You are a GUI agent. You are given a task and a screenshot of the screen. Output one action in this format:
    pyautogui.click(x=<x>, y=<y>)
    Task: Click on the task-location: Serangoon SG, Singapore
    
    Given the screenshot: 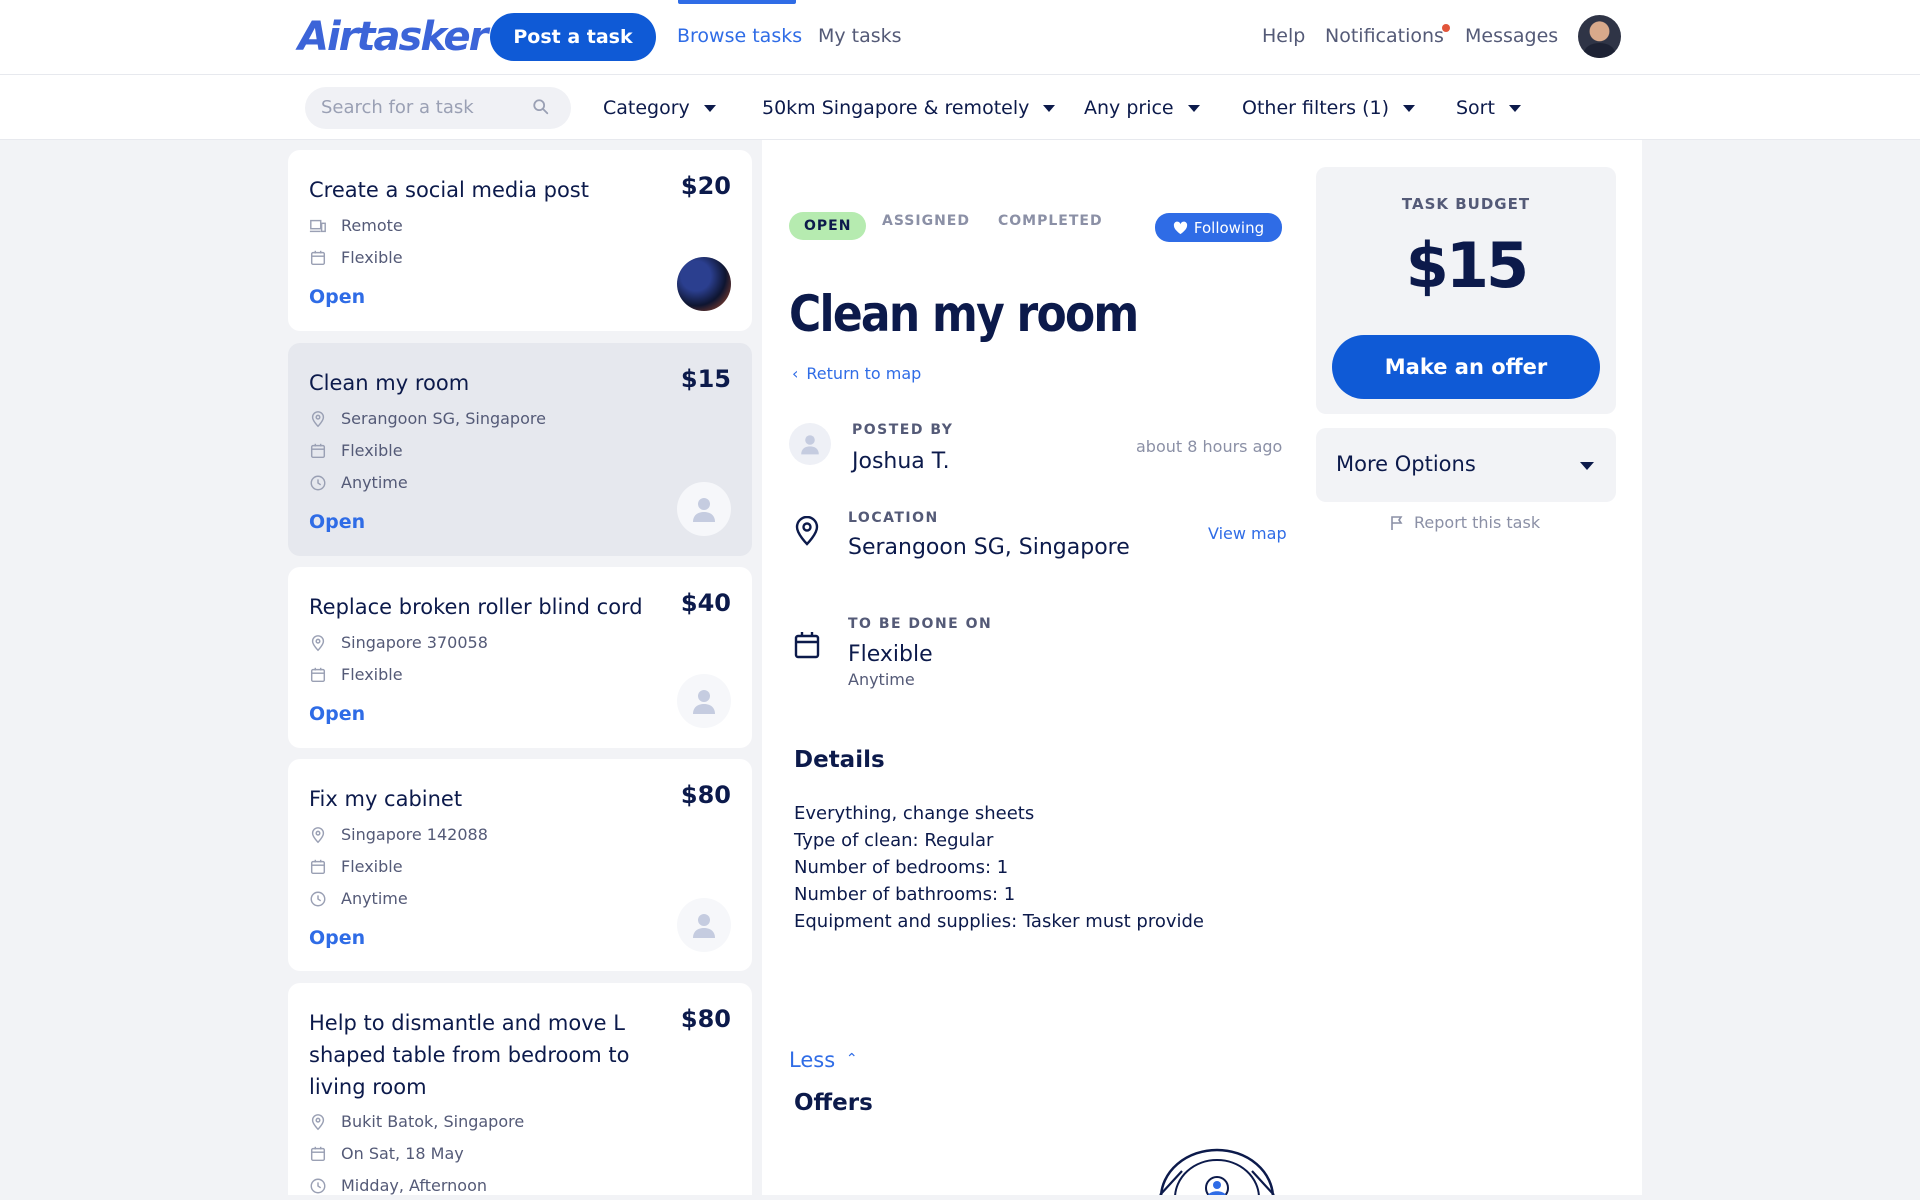 What is the action you would take?
    pyautogui.click(x=443, y=418)
    